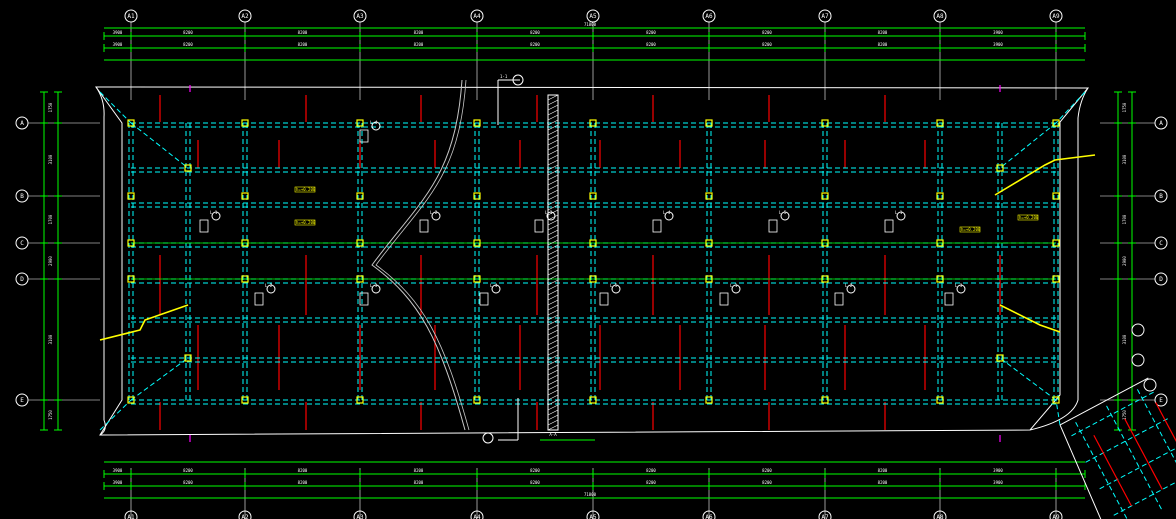 This screenshot has height=519, width=1176. What do you see at coordinates (360, 516) in the screenshot?
I see `axis-label-bottom: A3` at bounding box center [360, 516].